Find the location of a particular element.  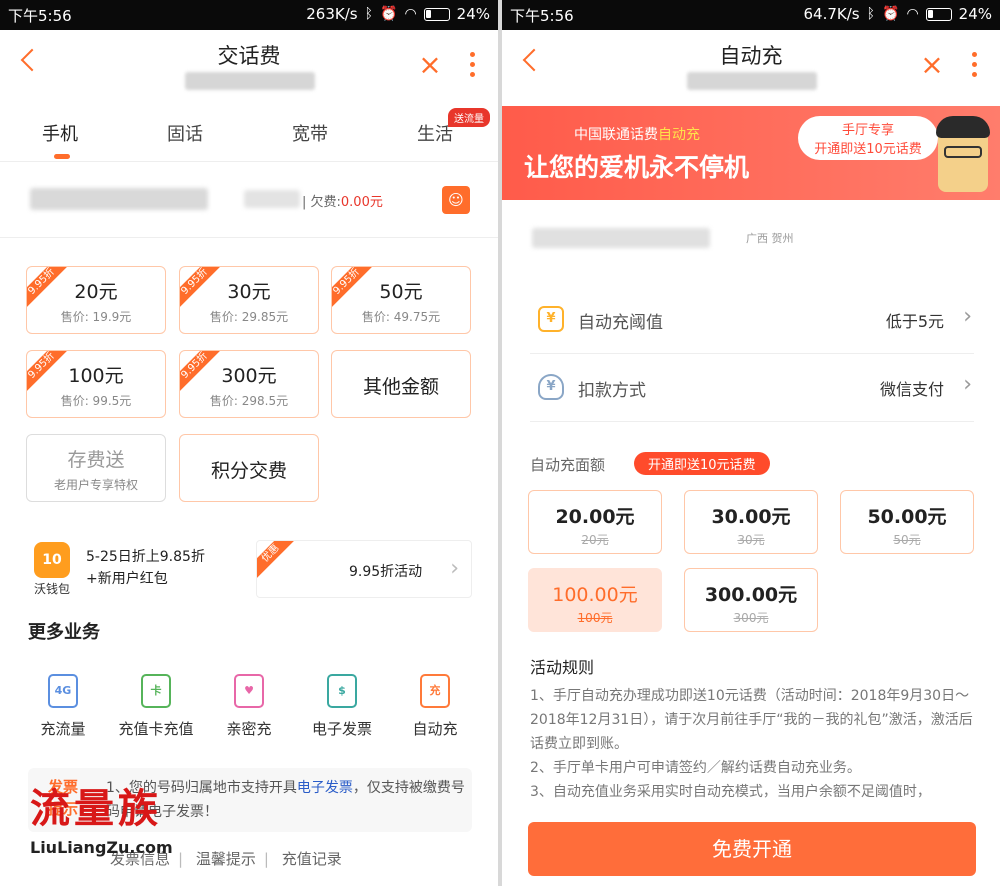

phone-info-row: 广西 贺州 is located at coordinates (751, 240).